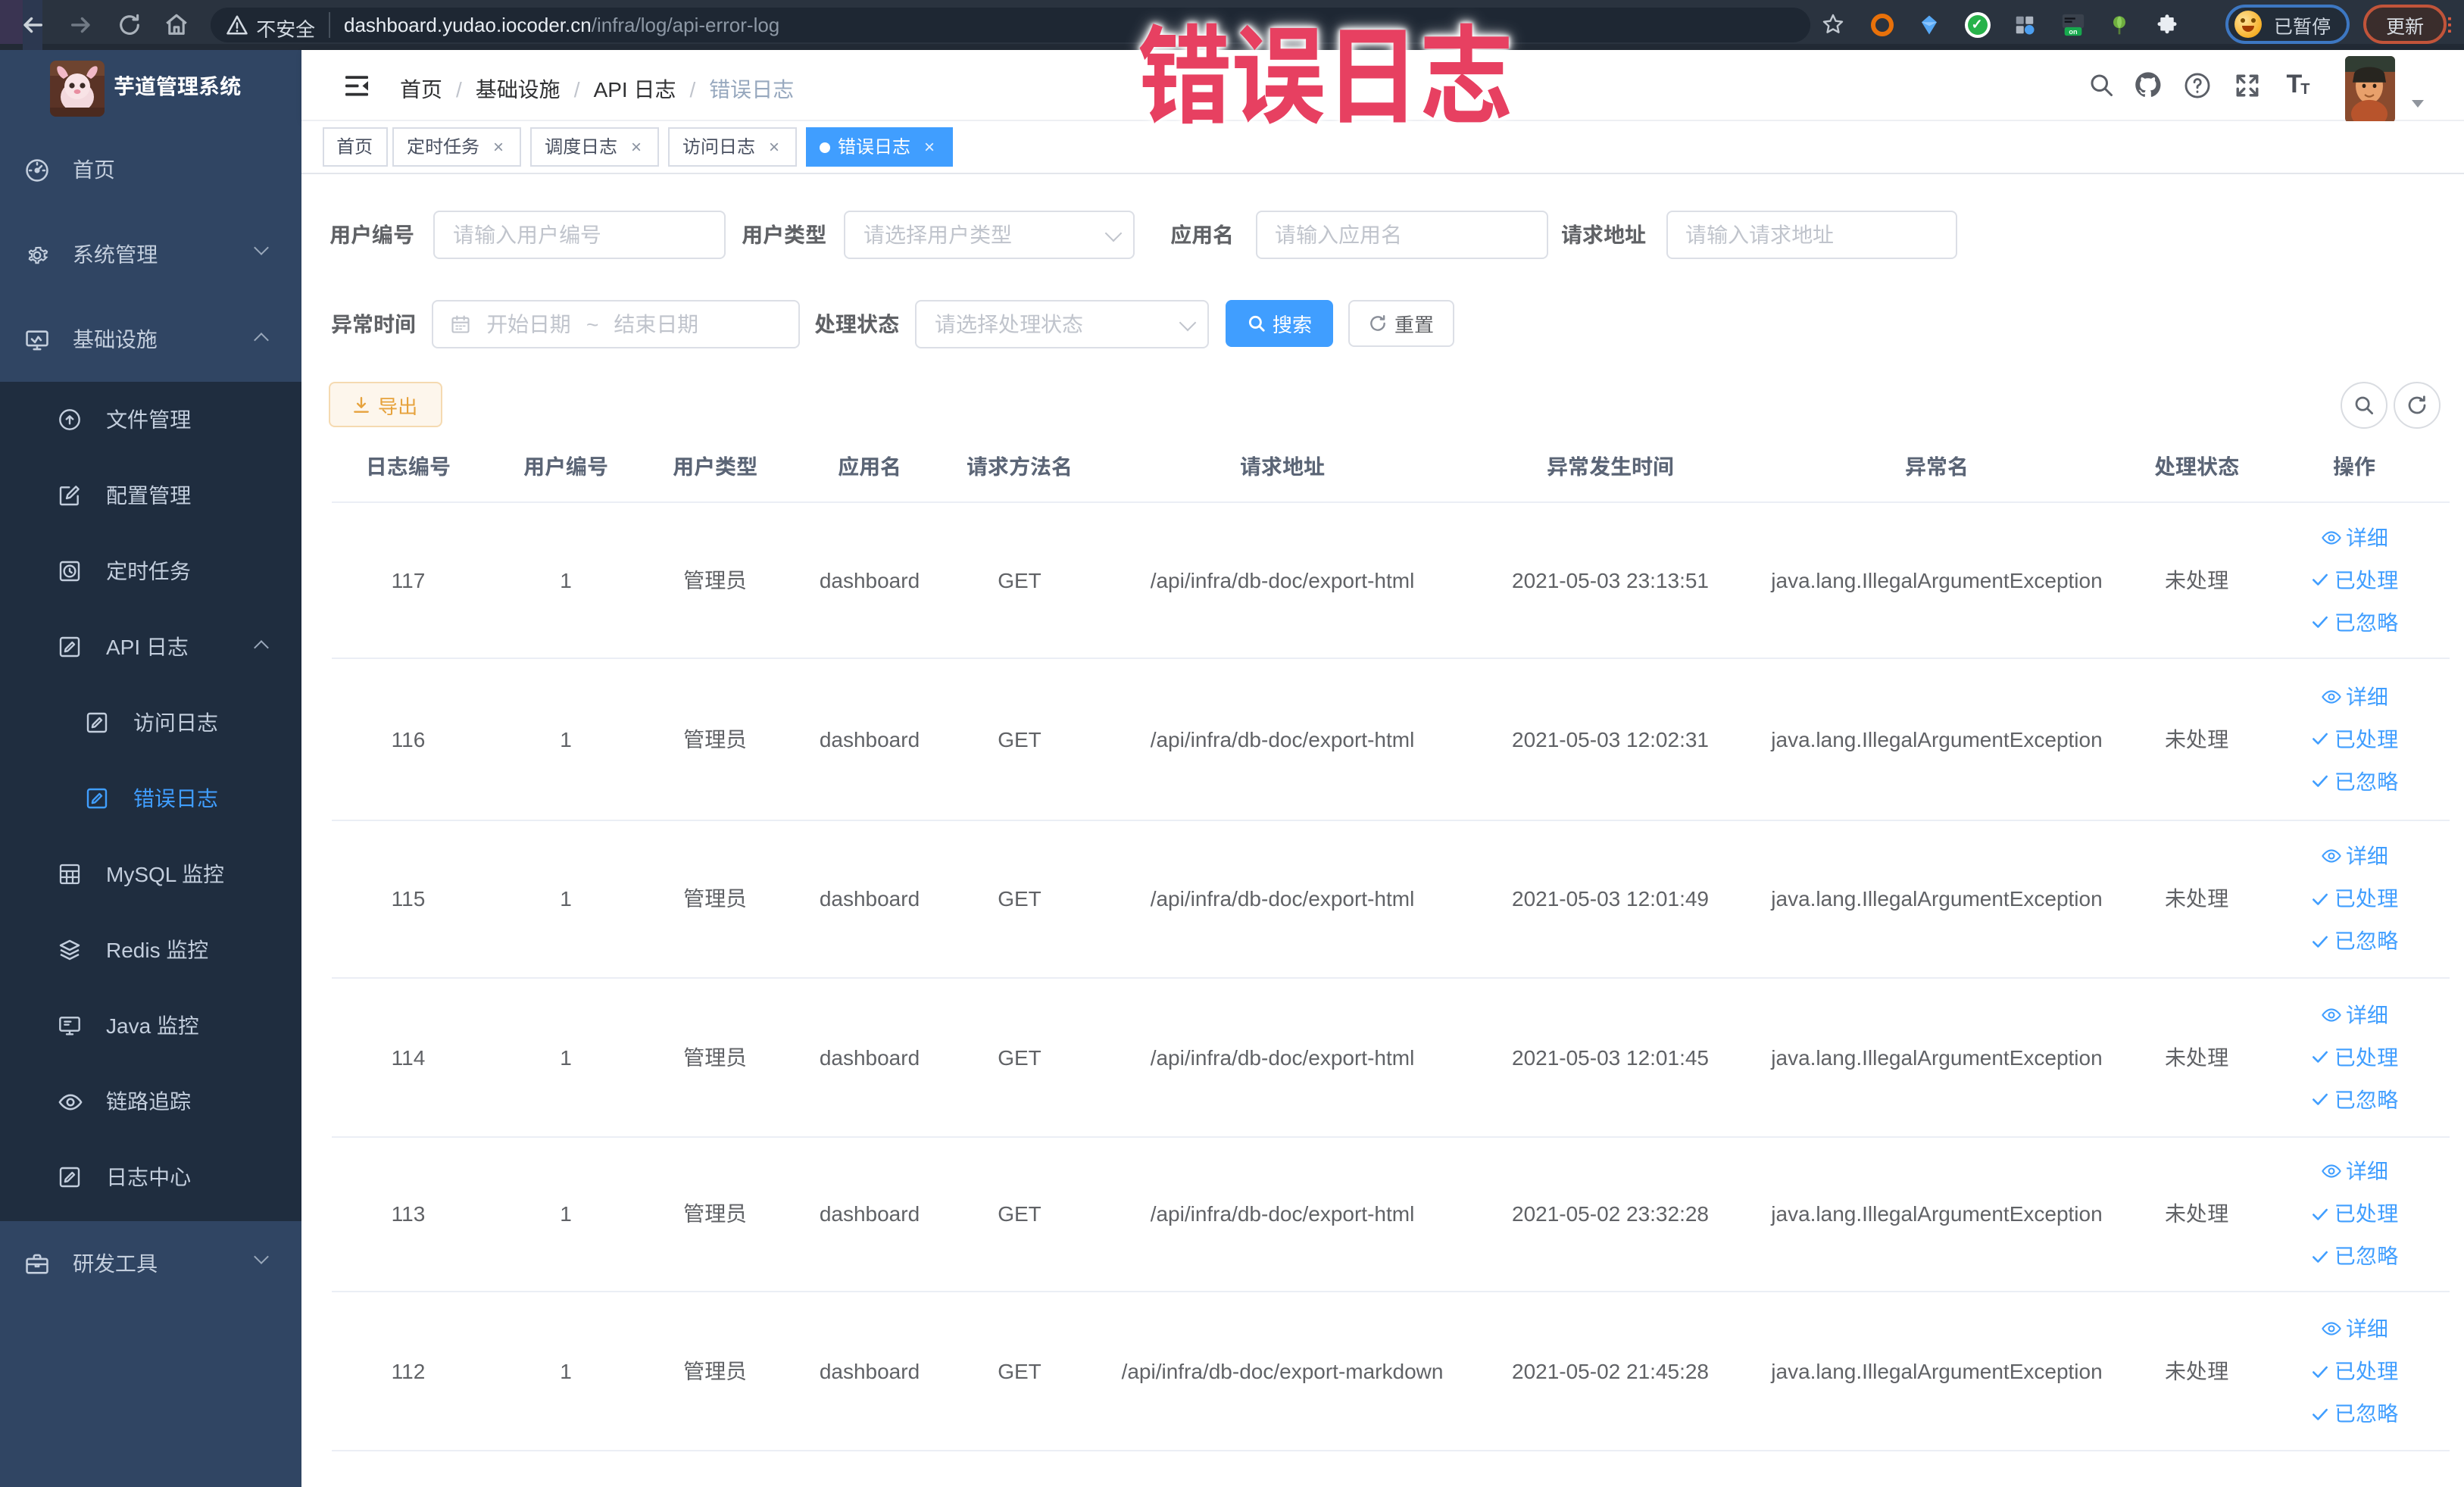 Image resolution: width=2464 pixels, height=1487 pixels. I want to click on svg-text: on, so click(2072, 32).